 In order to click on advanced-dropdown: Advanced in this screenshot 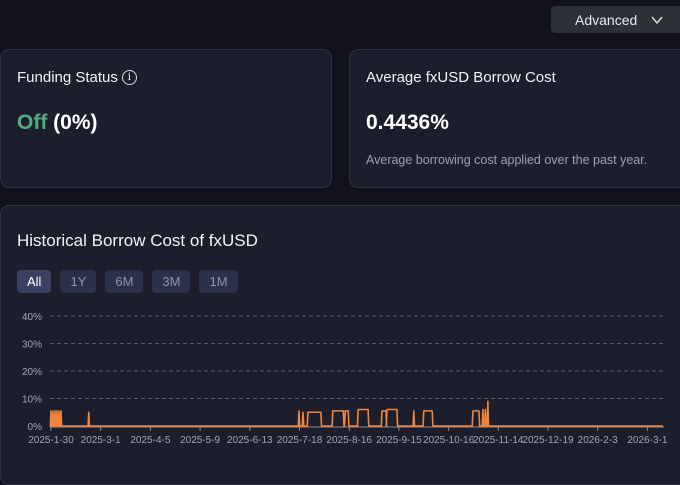, I will do `click(615, 19)`.